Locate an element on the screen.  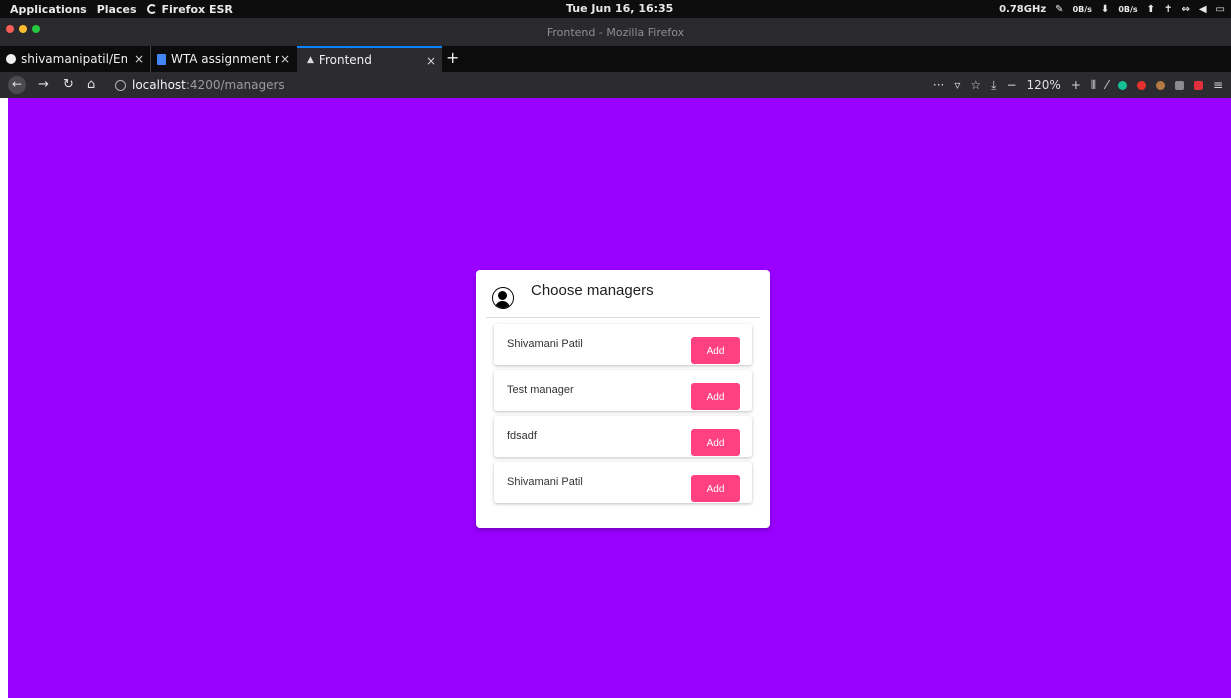
system-tray: 0.78GHz ✎ 0B/s ⬇ 0B/s ⬆ ✝ ⇔ ◀ ▭ is located at coordinates (1112, 9).